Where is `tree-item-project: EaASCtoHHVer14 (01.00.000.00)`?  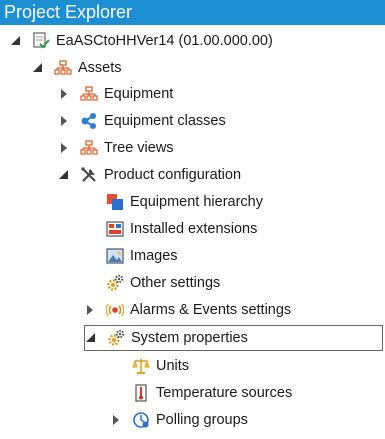 tree-item-project: EaASCtoHHVer14 (01.00.000.00) is located at coordinates (141, 41).